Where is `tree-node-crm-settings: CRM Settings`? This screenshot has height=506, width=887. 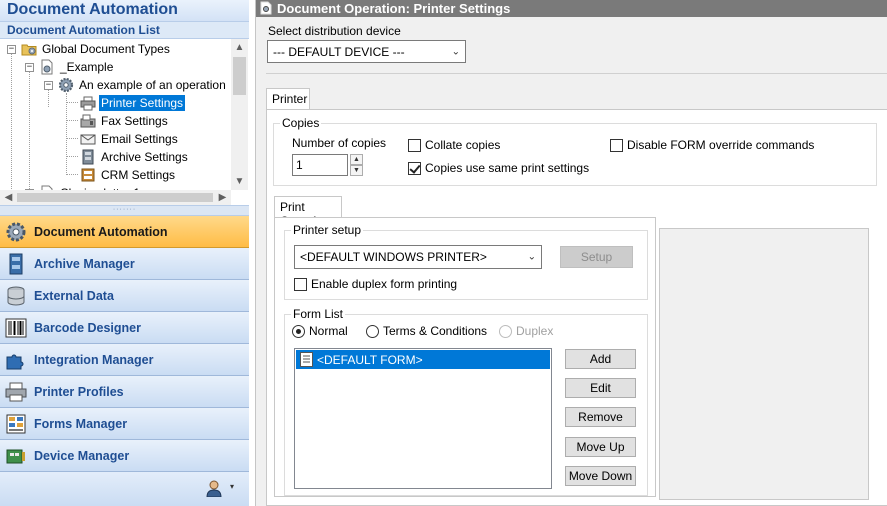
tree-node-crm-settings: CRM Settings is located at coordinates (128, 175).